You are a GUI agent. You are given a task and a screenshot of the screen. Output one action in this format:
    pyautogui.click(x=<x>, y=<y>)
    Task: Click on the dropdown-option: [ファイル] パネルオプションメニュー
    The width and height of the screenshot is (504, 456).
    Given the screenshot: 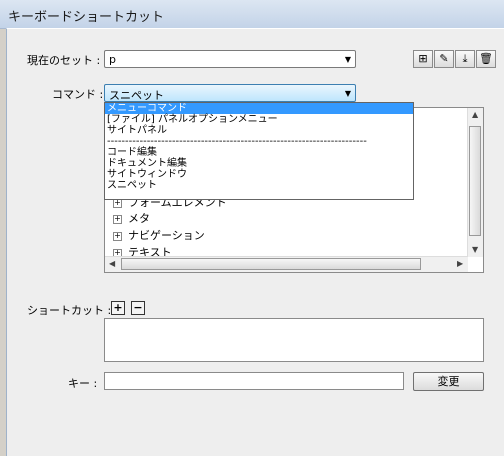 What is the action you would take?
    pyautogui.click(x=259, y=119)
    